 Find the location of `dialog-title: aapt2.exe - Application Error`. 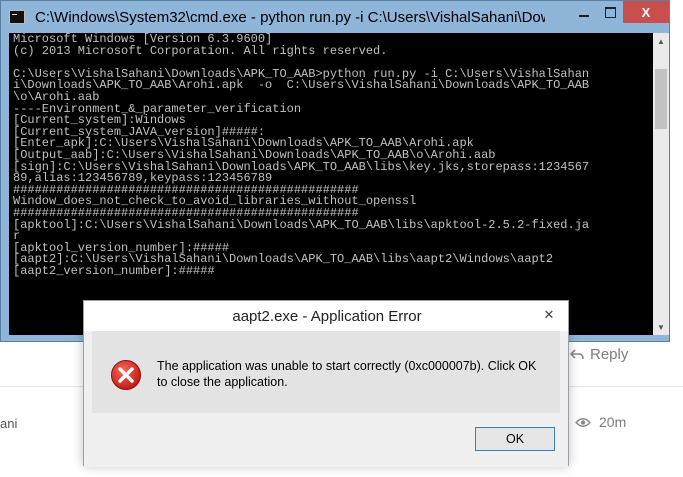

dialog-title: aapt2.exe - Application Error is located at coordinates (327, 316).